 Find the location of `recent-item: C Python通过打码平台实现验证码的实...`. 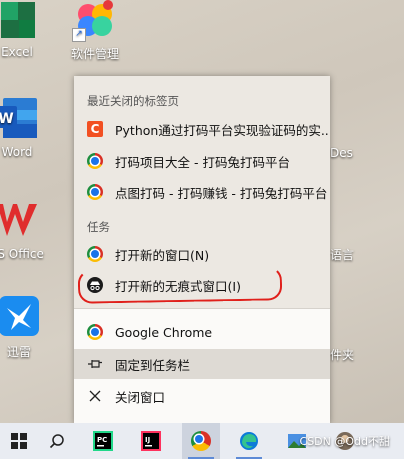

recent-item: C Python通过打码平台实现验证码的实... is located at coordinates (202, 129).